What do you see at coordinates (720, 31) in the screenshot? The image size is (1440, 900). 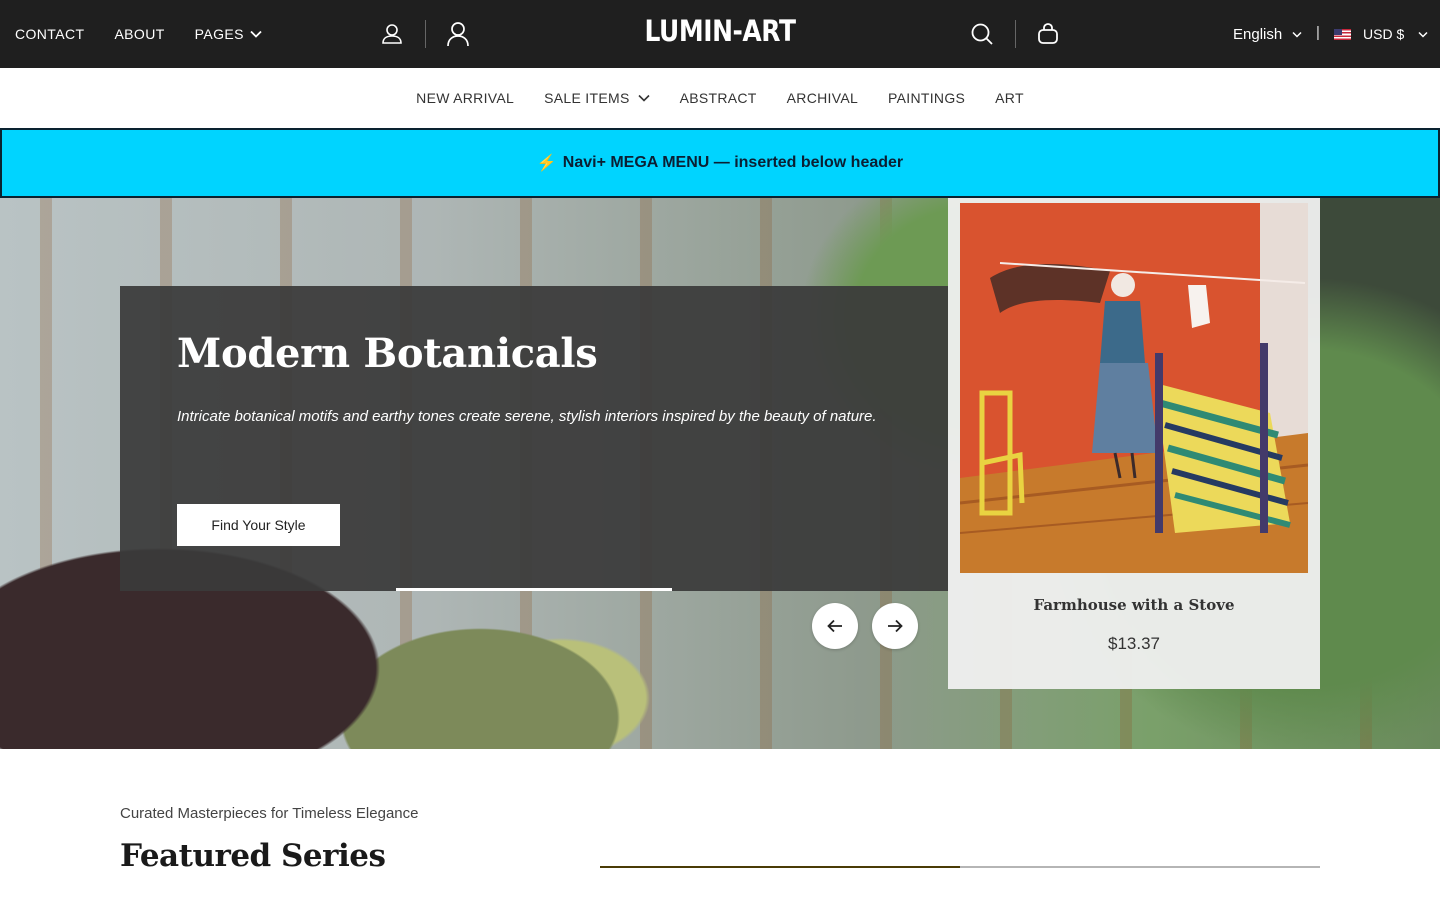 I see `site-logo: LUMIN-ART` at bounding box center [720, 31].